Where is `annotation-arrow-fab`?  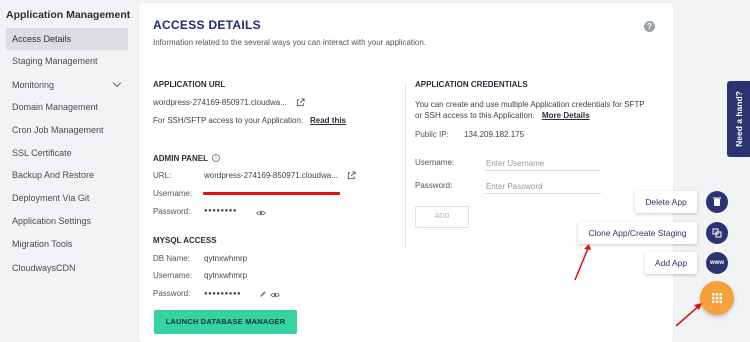
annotation-arrow-fab is located at coordinates (688, 315).